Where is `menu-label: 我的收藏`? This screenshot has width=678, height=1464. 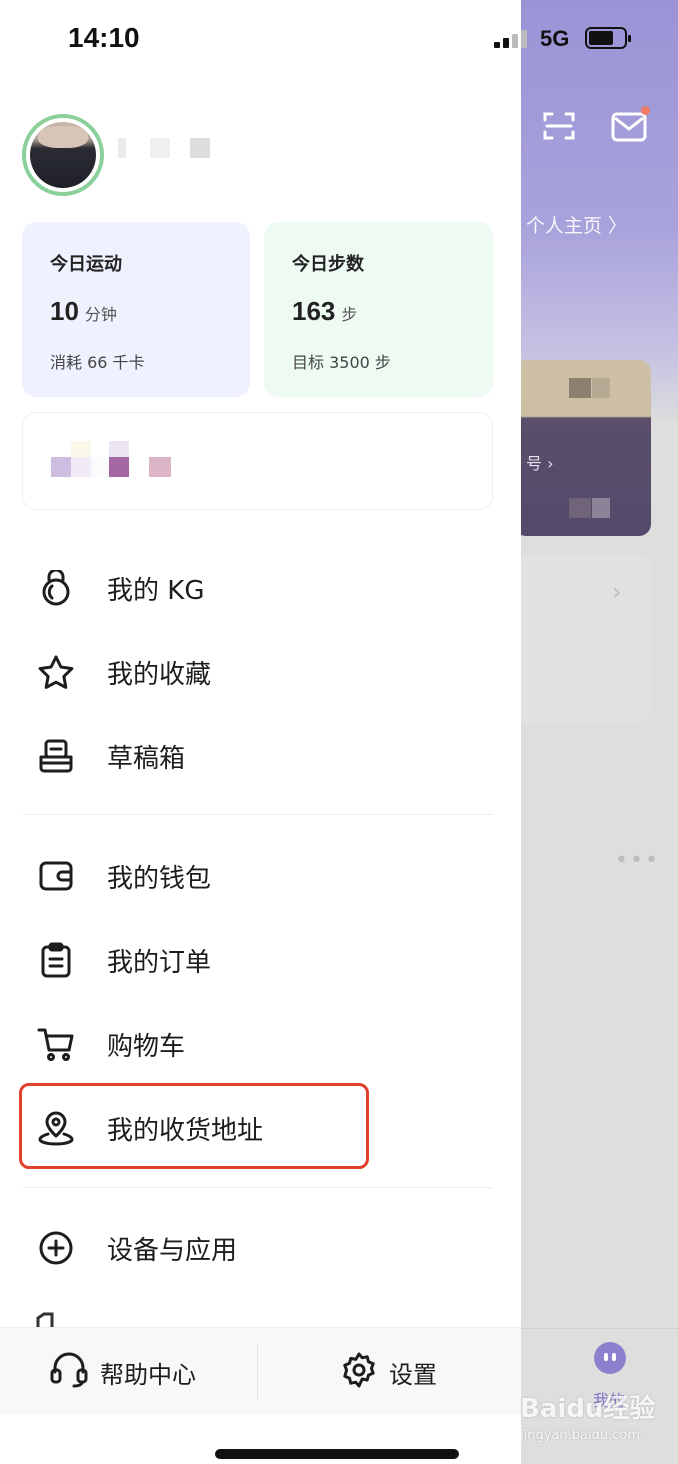 menu-label: 我的收藏 is located at coordinates (159, 674).